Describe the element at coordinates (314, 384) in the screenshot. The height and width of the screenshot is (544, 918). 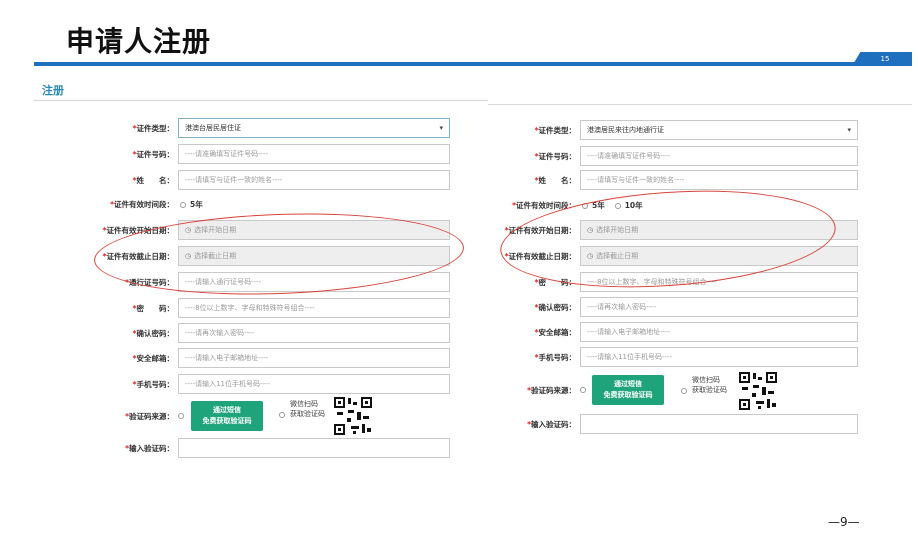
I see `left-phone-input: ----请输入11位手机号码----` at that location.